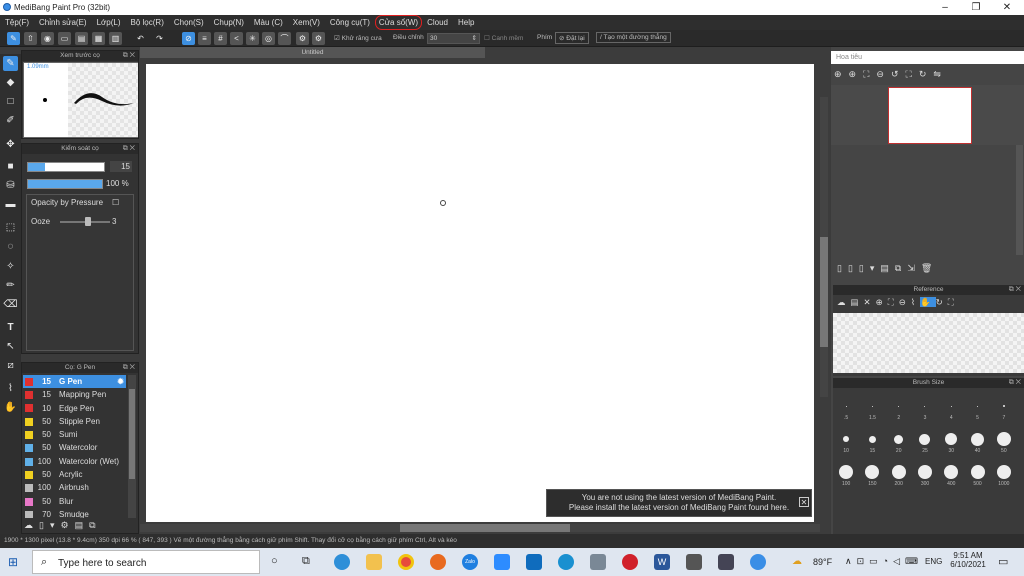 The height and width of the screenshot is (576, 1024). What do you see at coordinates (189, 22) in the screenshot?
I see `menu-select: Chọn(S)` at bounding box center [189, 22].